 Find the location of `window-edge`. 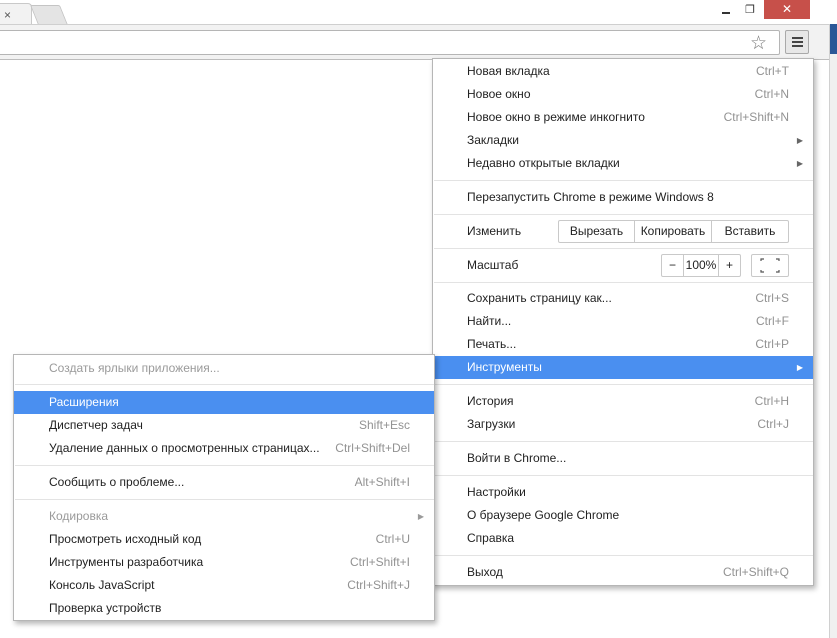

window-edge is located at coordinates (833, 331).